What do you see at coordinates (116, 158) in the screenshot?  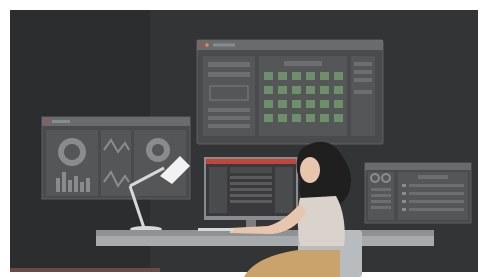 I see `floating-window-left` at bounding box center [116, 158].